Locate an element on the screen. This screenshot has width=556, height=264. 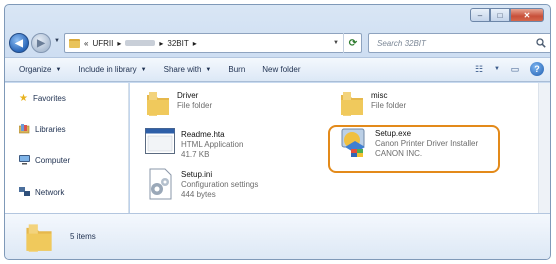
file-size: 444 bytes is located at coordinates (198, 194).